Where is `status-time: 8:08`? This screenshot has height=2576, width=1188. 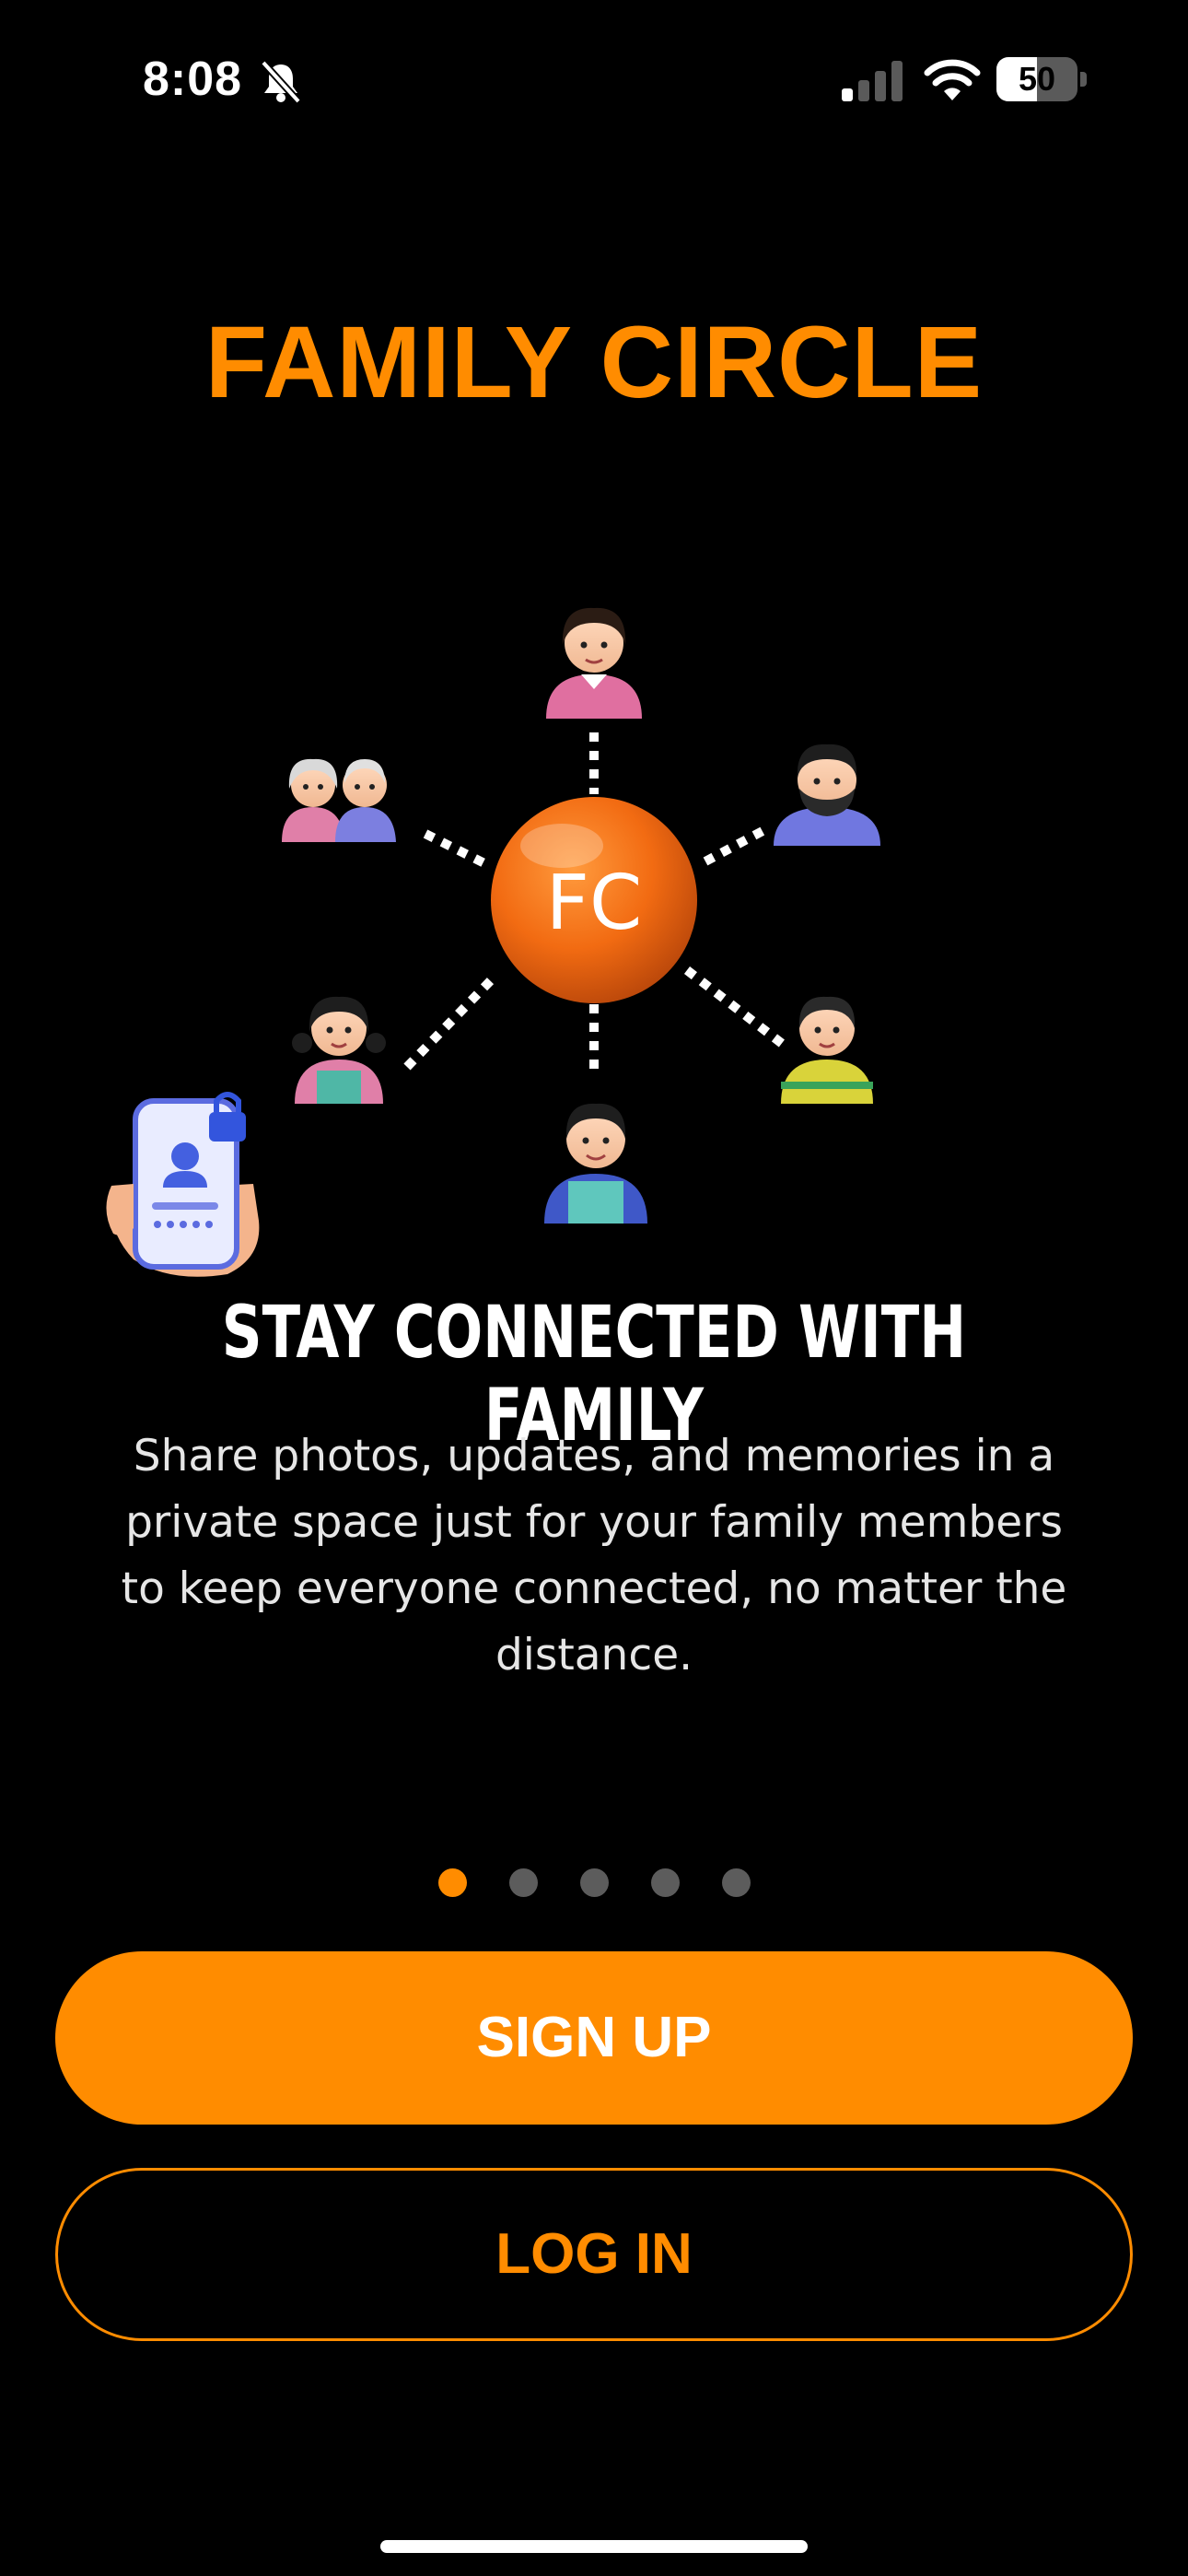 status-time: 8:08 is located at coordinates (193, 79).